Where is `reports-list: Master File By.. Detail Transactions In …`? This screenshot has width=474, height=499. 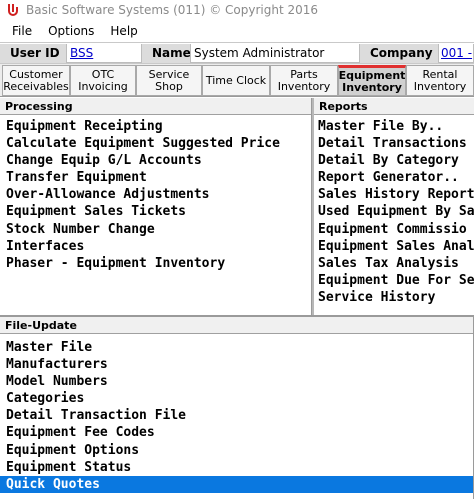
reports-list: Master File By.. Detail Transactions In … is located at coordinates (394, 210).